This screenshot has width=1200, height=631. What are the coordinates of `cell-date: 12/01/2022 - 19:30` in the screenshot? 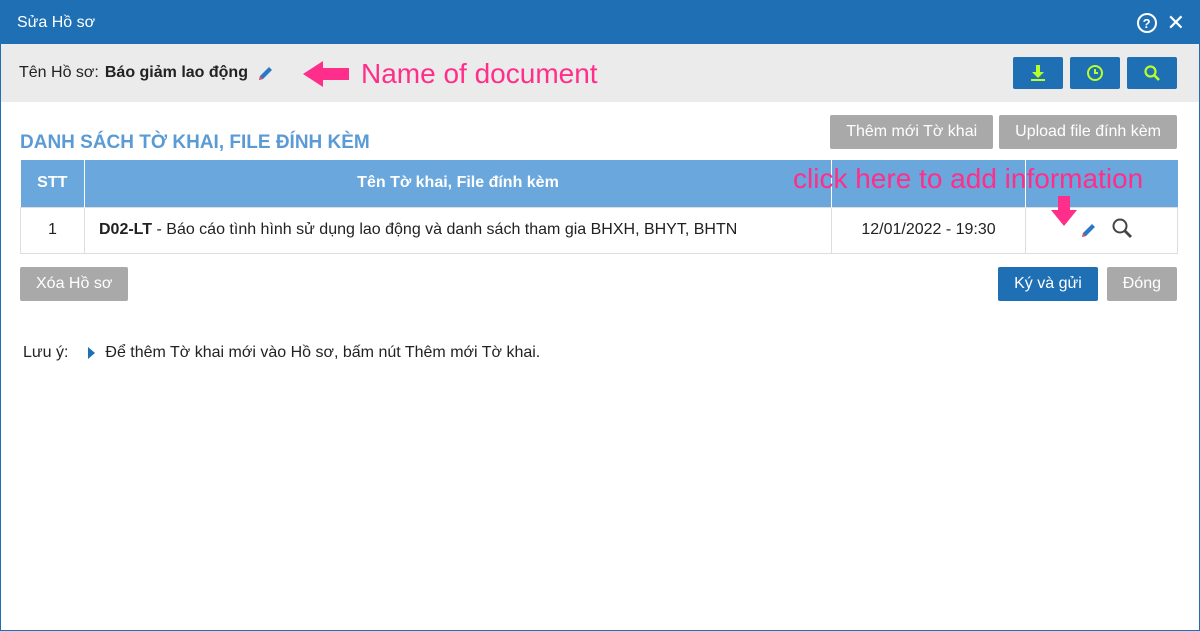 It's located at (928, 230).